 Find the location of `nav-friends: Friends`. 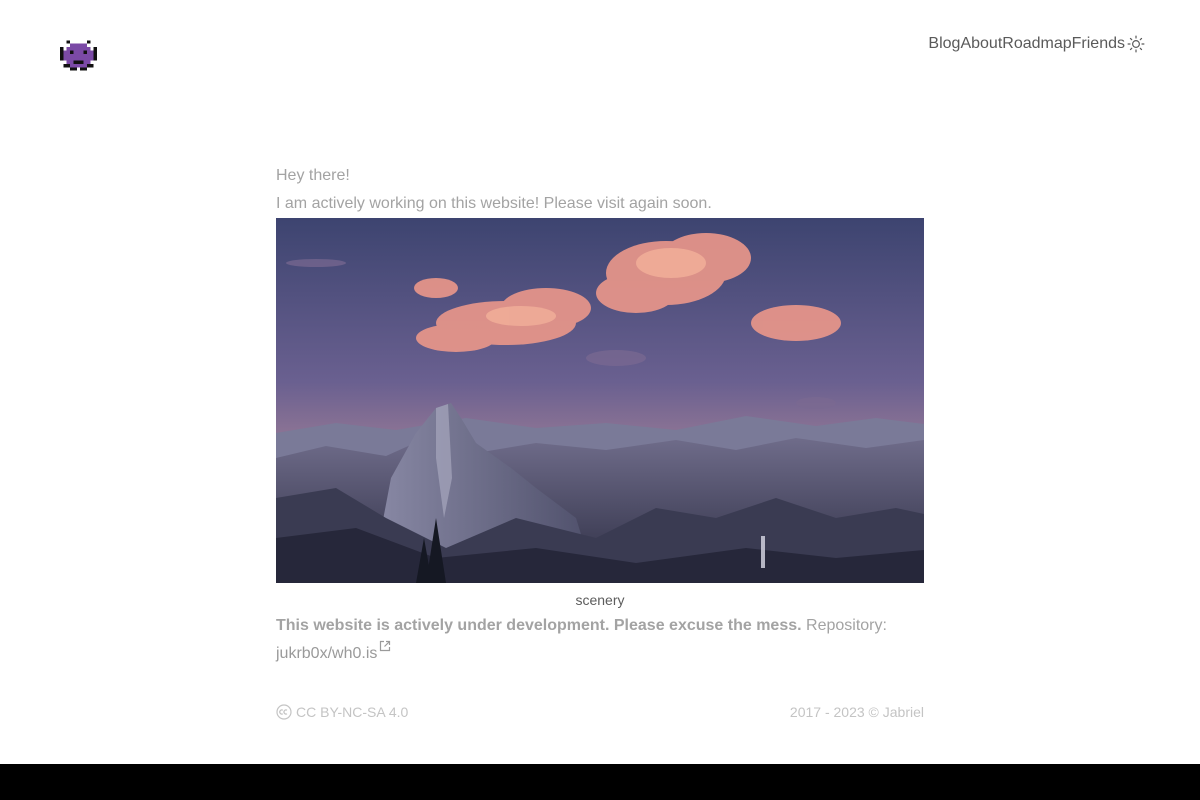

nav-friends: Friends is located at coordinates (1098, 44).